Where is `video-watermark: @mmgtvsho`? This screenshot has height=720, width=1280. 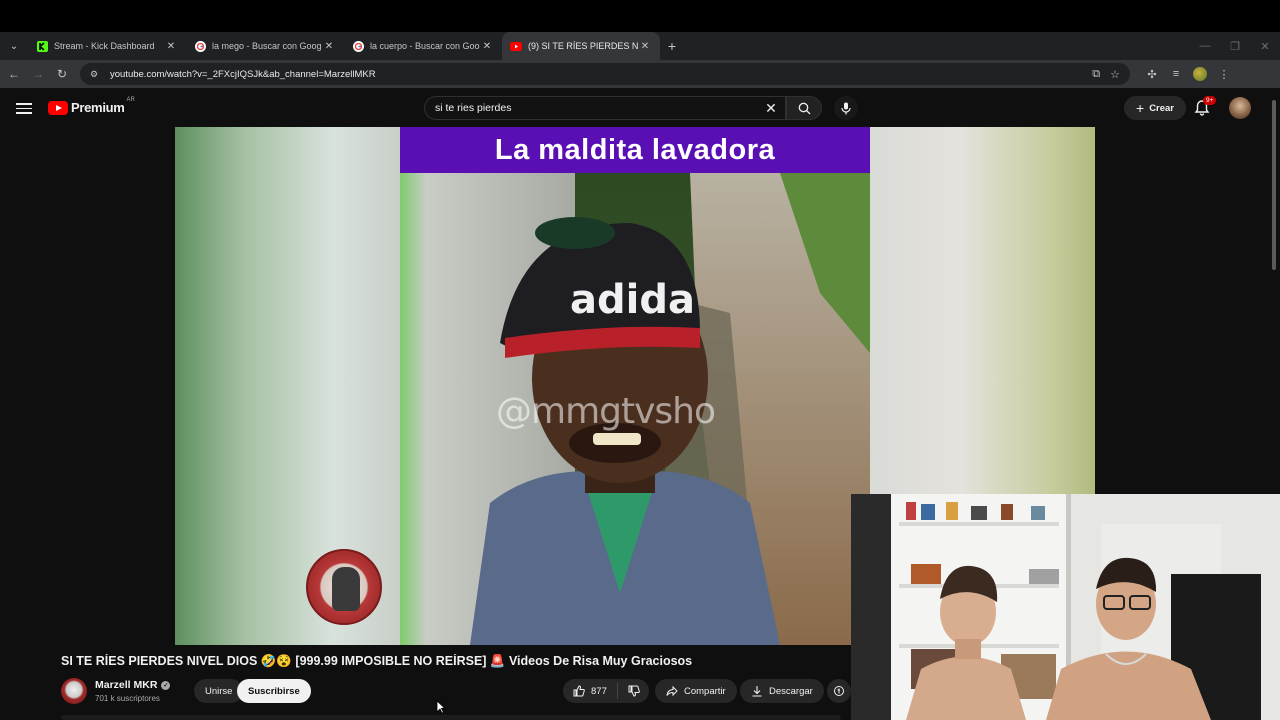 video-watermark: @mmgtvsho is located at coordinates (606, 411).